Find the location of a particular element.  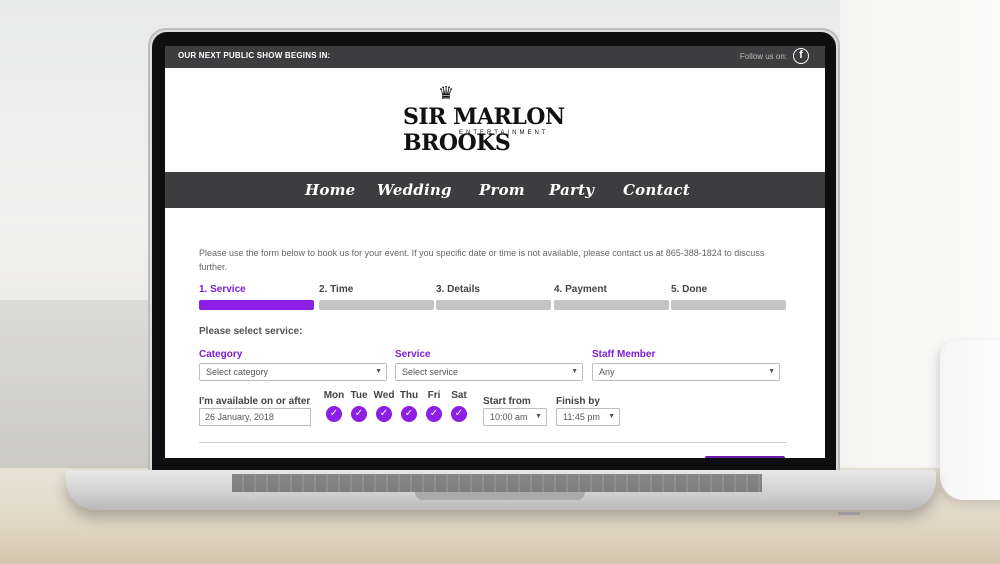

day-wed: Wed ✓ is located at coordinates (384, 406).